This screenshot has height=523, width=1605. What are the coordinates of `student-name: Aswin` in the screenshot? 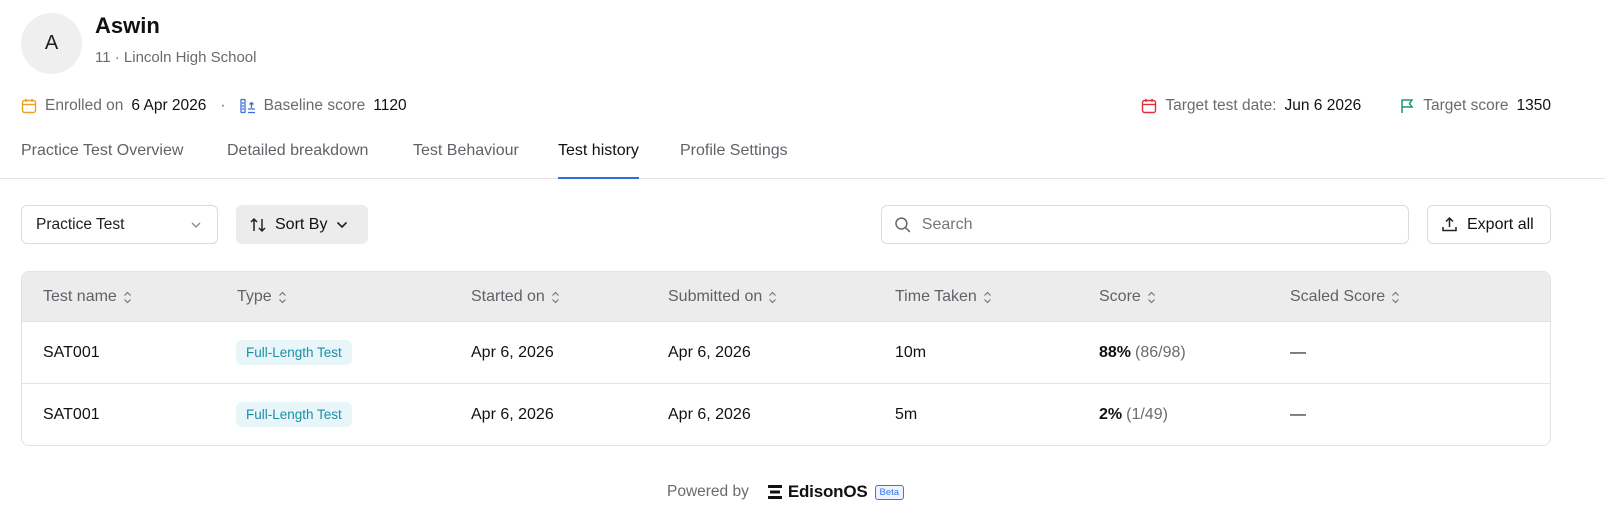 It's located at (127, 25).